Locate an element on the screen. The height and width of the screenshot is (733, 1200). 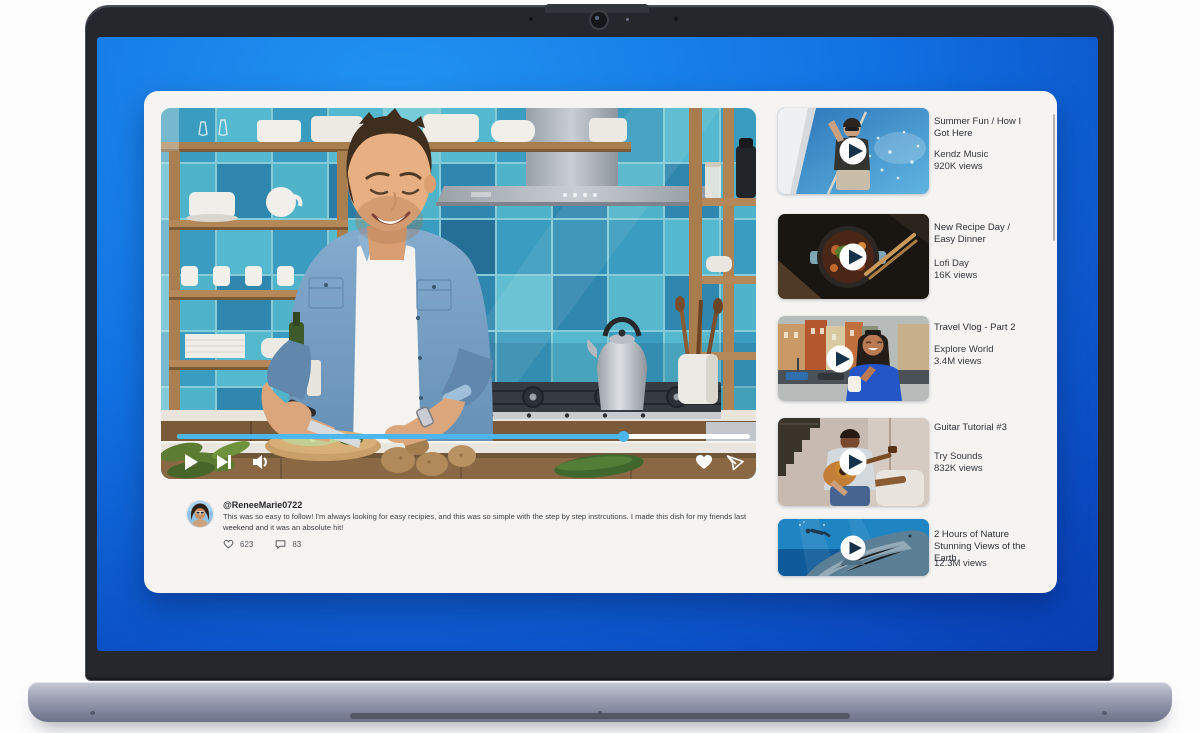
webcam-icon is located at coordinates (599, 20).